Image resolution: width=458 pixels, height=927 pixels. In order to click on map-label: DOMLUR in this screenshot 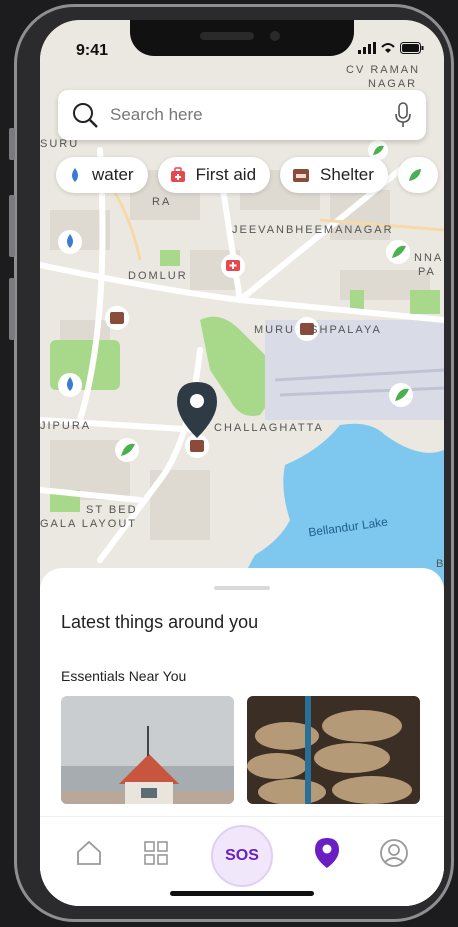, I will do `click(158, 276)`.